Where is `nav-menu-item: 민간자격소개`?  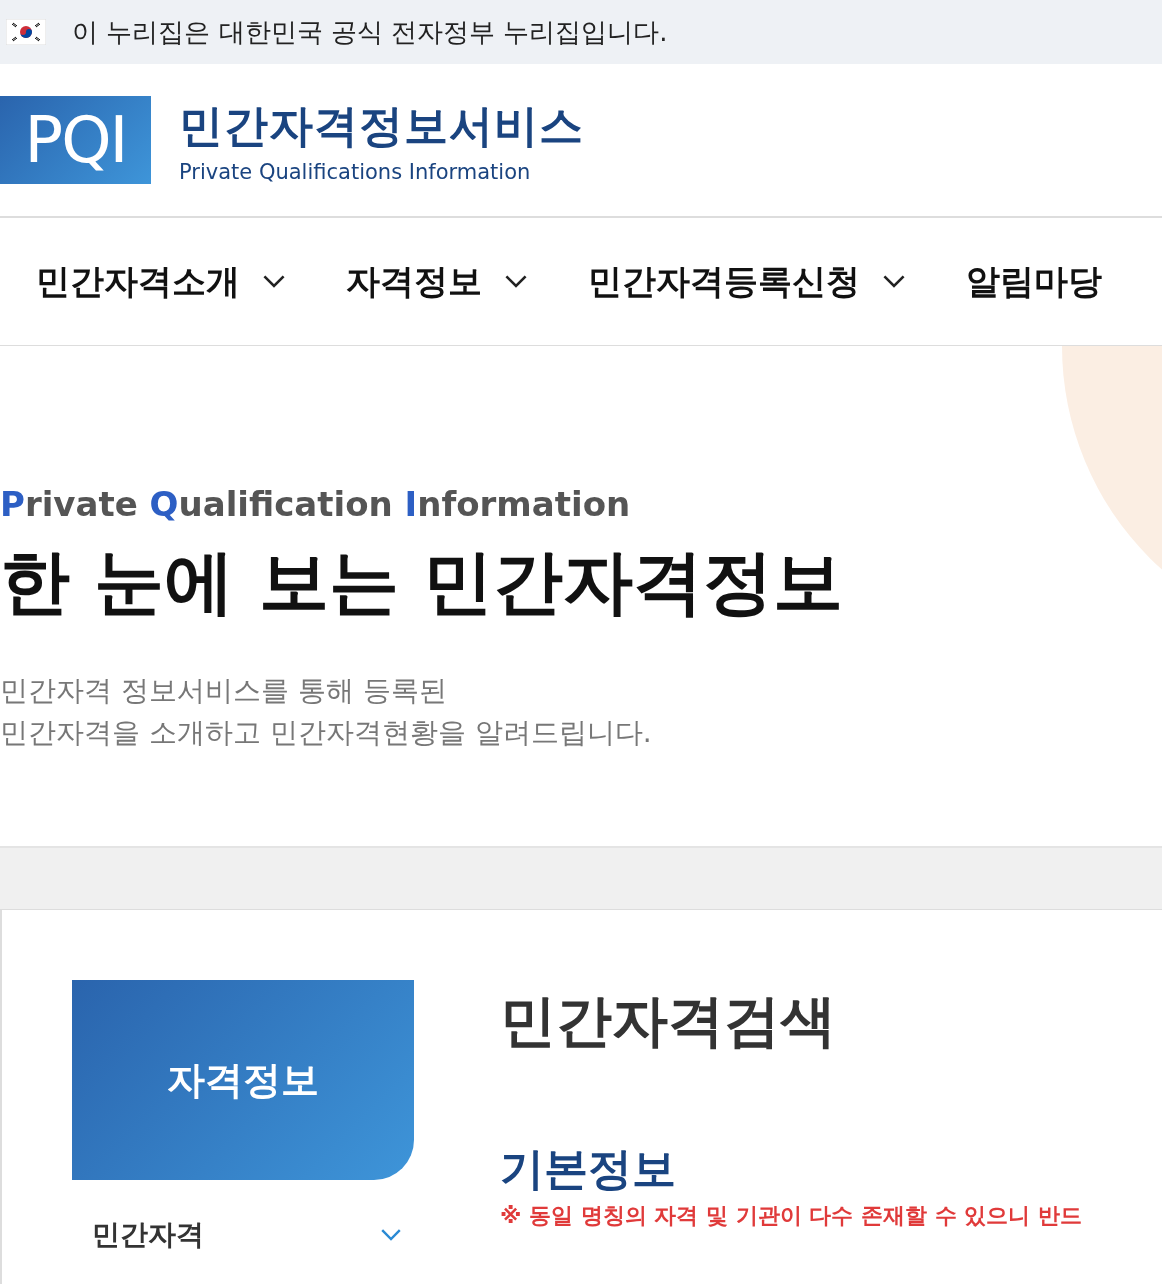
nav-menu-item: 민간자격소개 is located at coordinates (161, 281).